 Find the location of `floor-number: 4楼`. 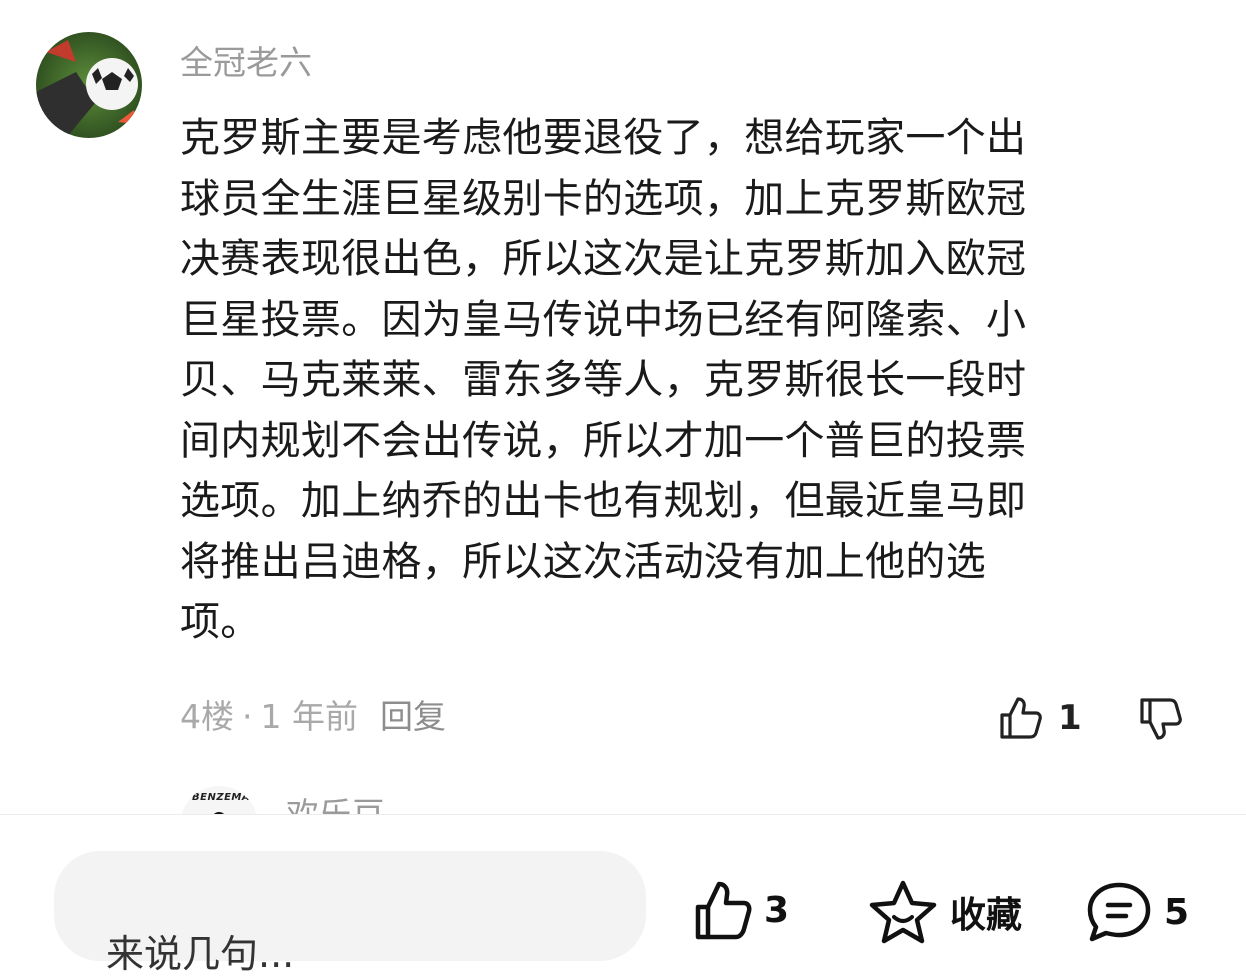

floor-number: 4楼 is located at coordinates (207, 716).